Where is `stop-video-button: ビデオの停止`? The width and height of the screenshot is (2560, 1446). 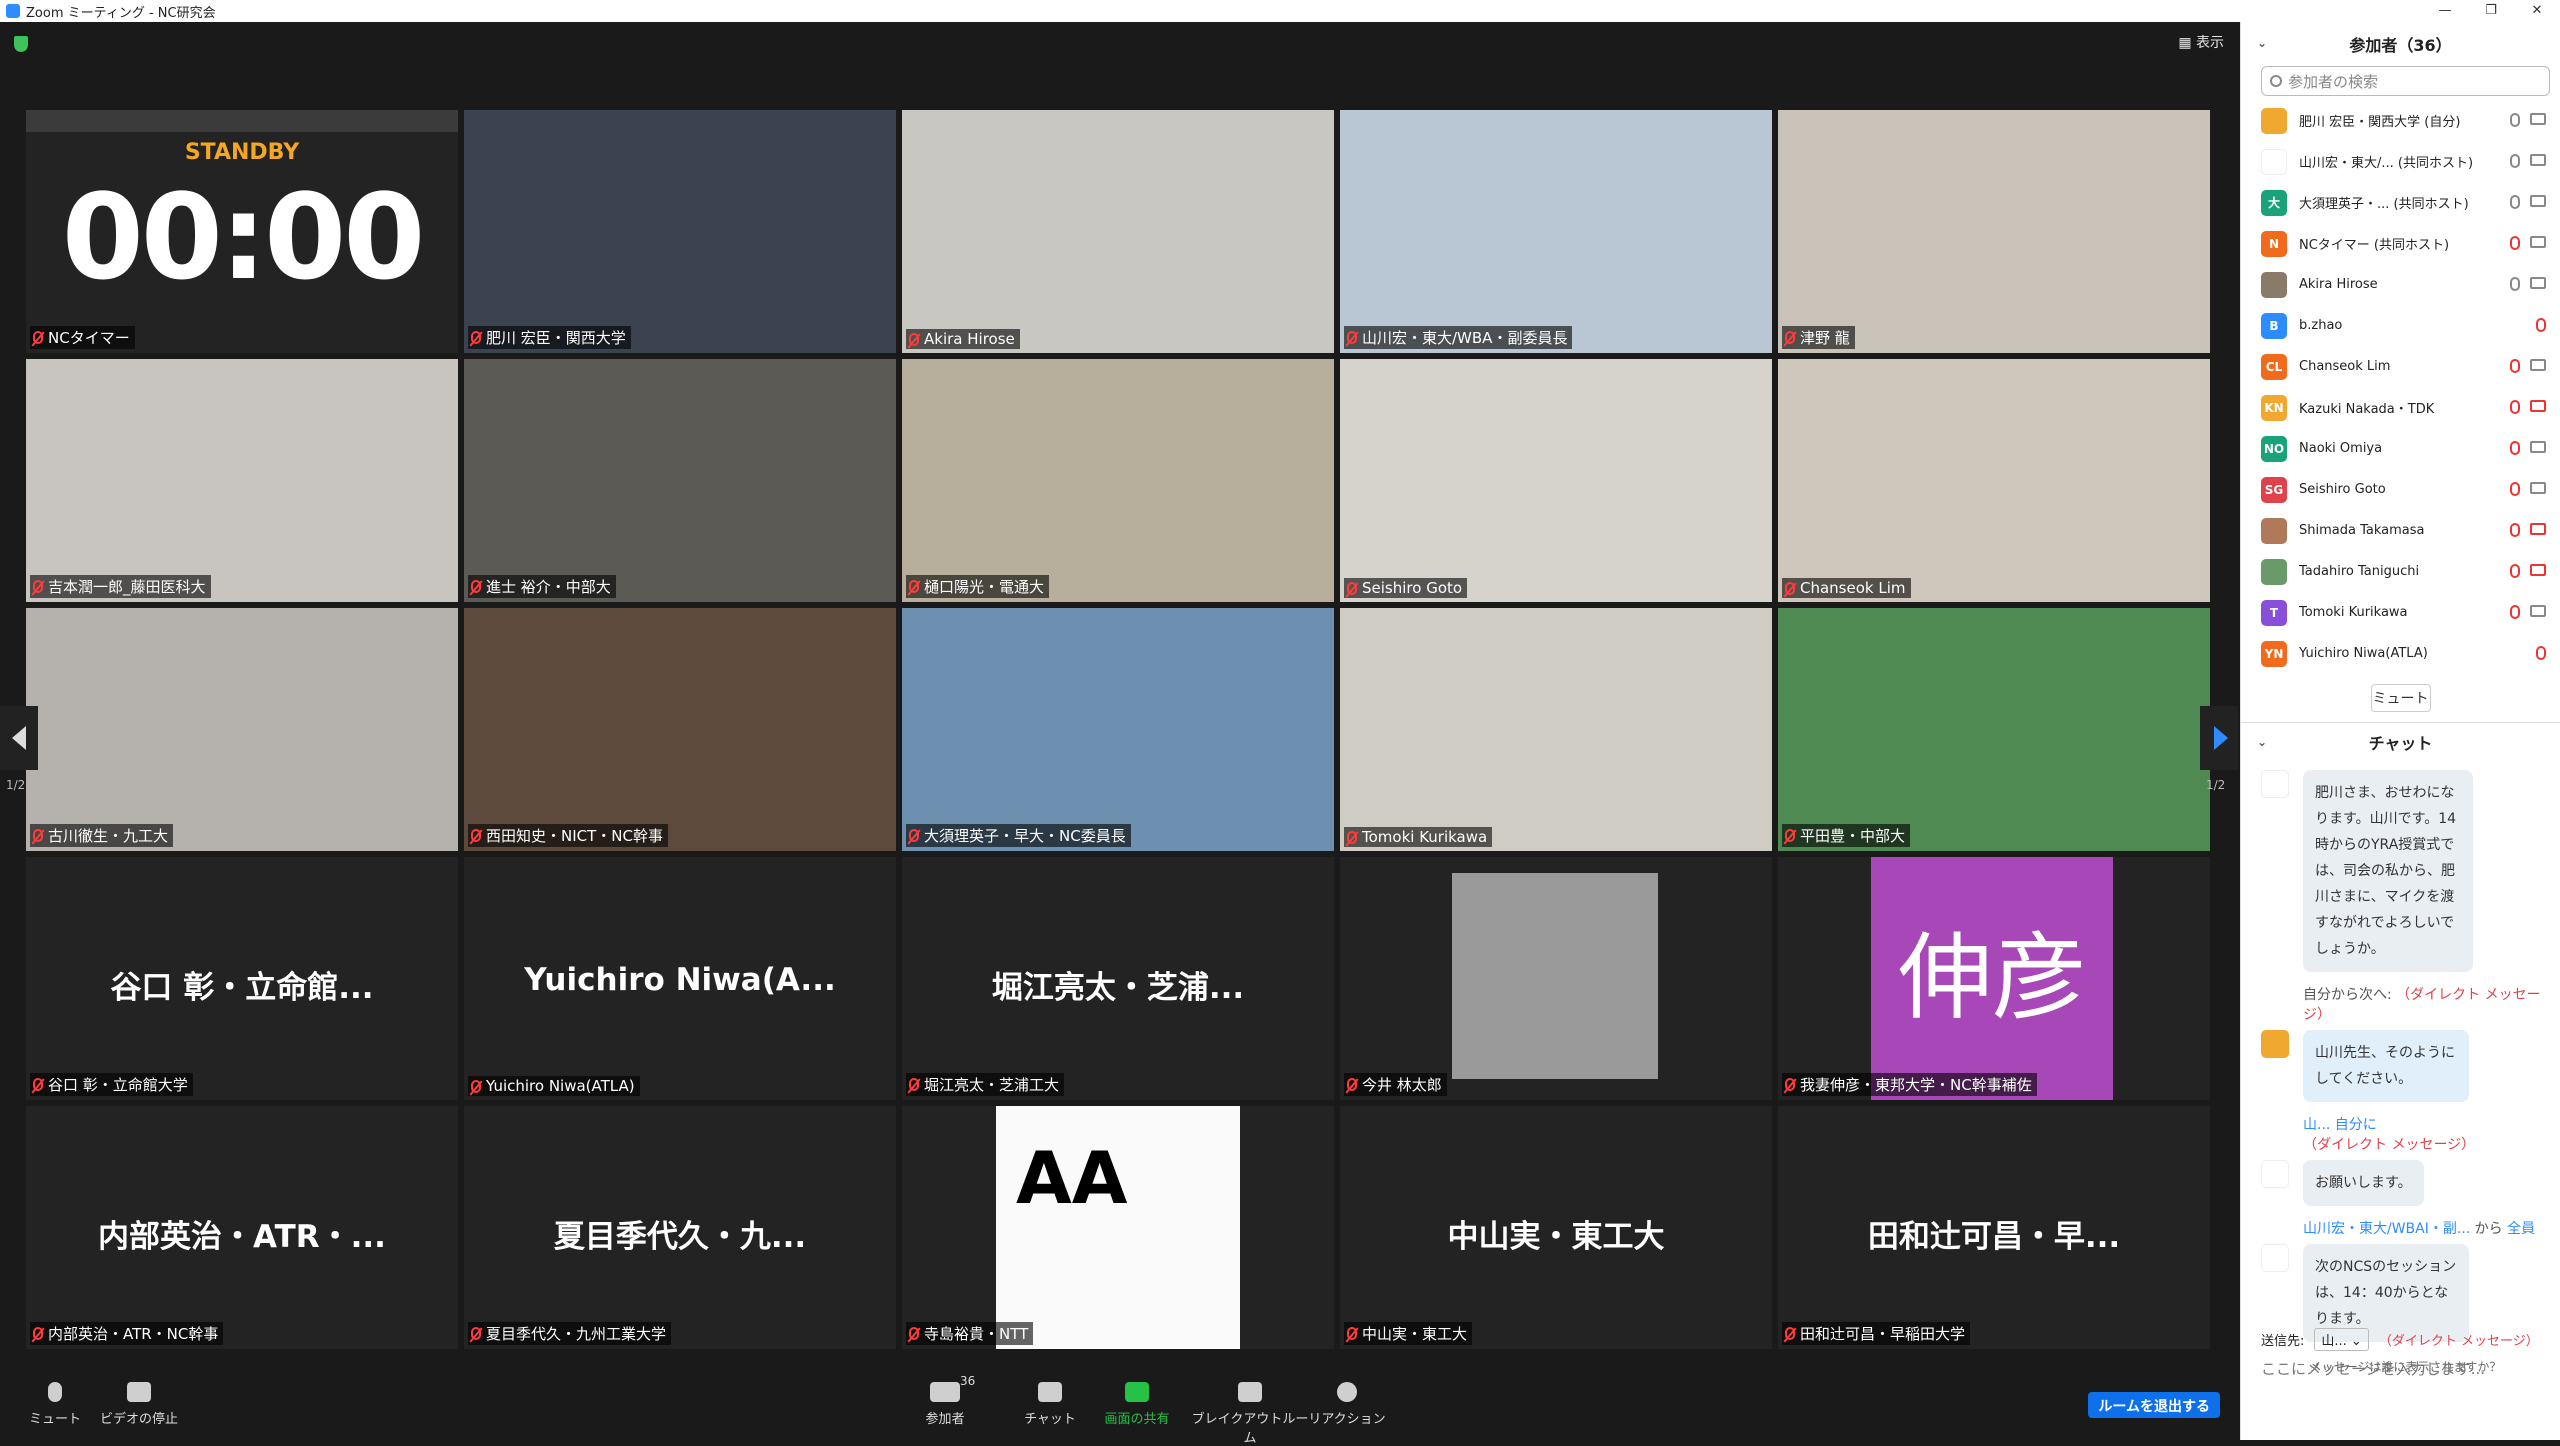
stop-video-button: ビデオの停止 is located at coordinates (139, 1397).